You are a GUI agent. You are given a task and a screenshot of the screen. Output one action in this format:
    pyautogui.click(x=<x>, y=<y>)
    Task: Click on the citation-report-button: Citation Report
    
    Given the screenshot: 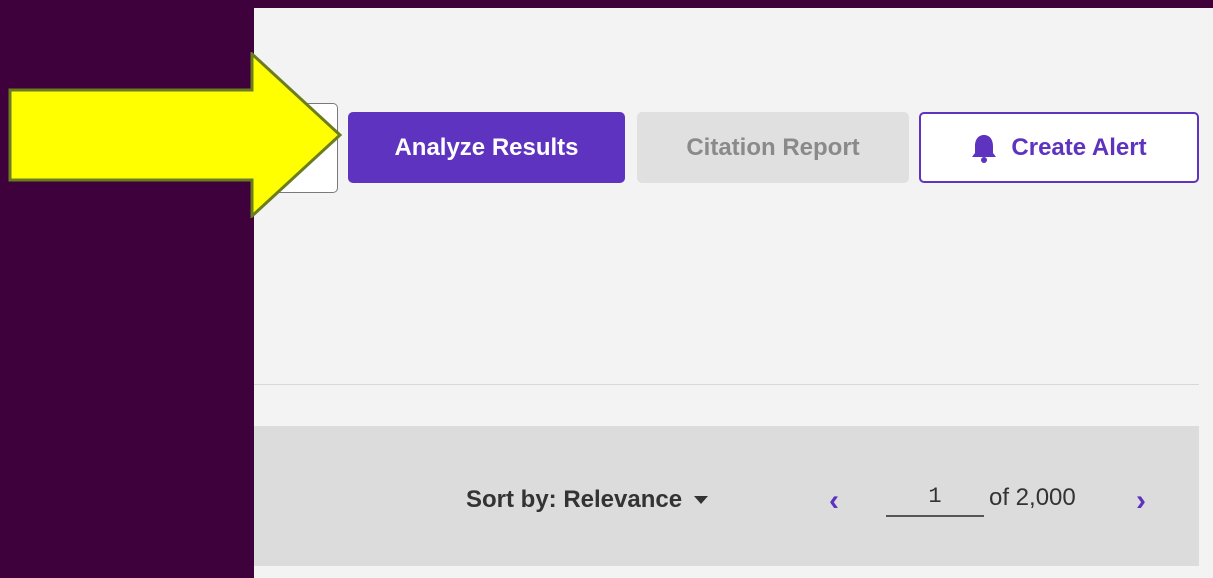 What is the action you would take?
    pyautogui.click(x=773, y=147)
    